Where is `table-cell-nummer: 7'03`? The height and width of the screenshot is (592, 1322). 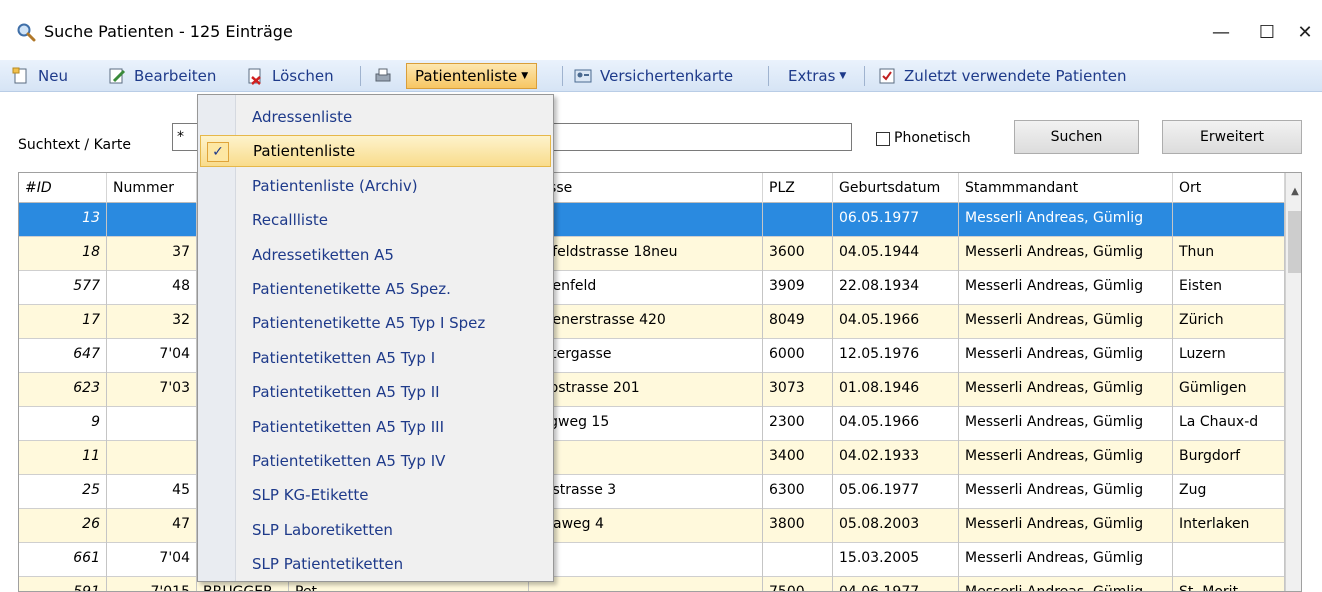
table-cell-nummer: 7'03 is located at coordinates (152, 390).